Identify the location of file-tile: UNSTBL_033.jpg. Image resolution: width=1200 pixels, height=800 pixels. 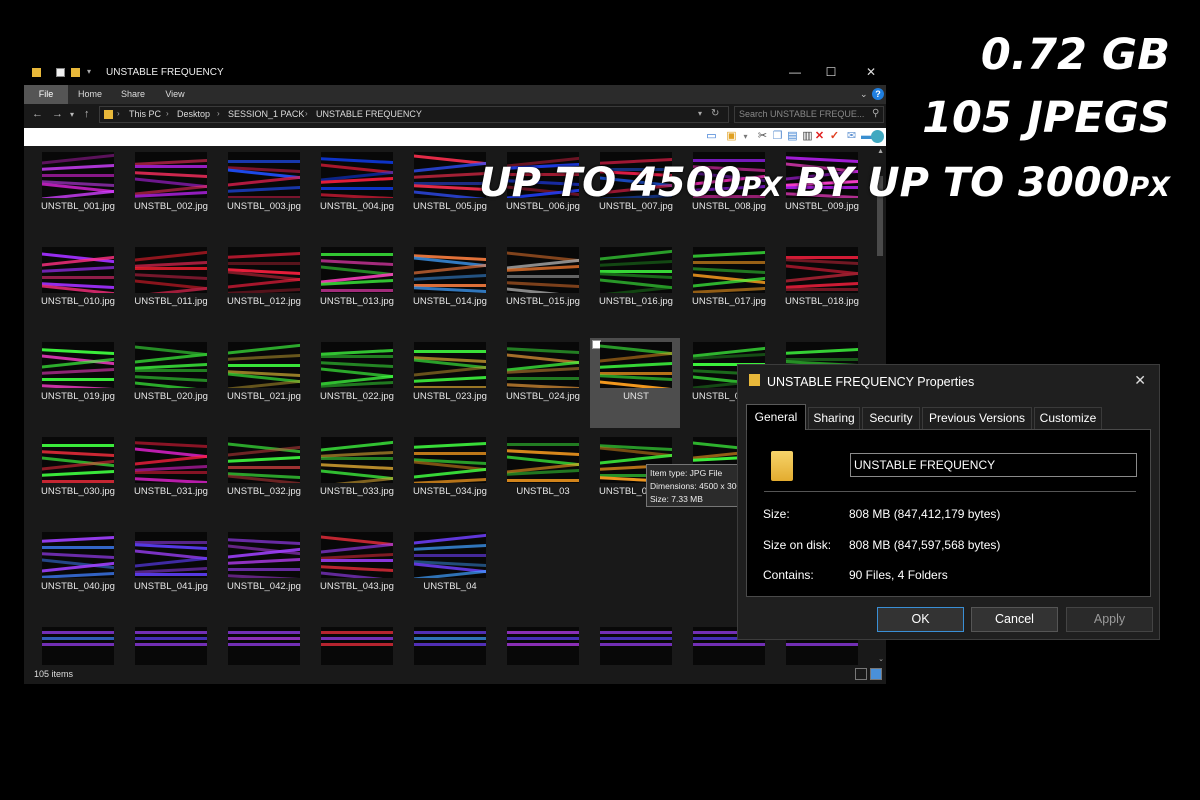
(356, 478).